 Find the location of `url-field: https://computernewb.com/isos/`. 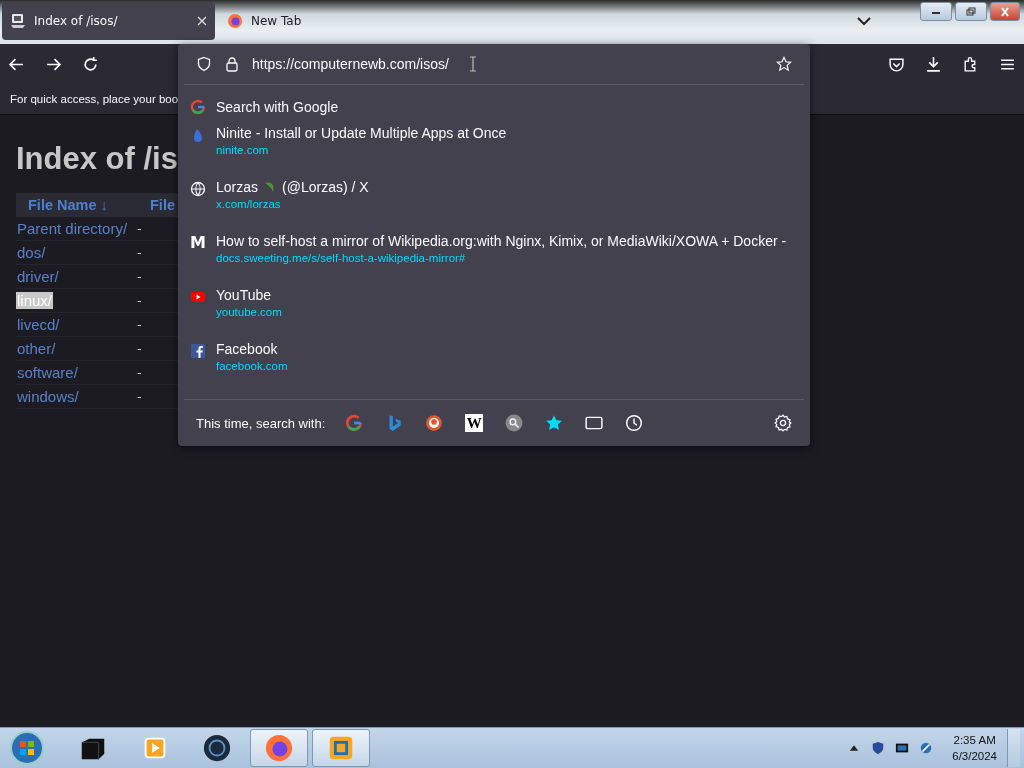

url-field: https://computernewb.com/isos/ is located at coordinates (354, 64).